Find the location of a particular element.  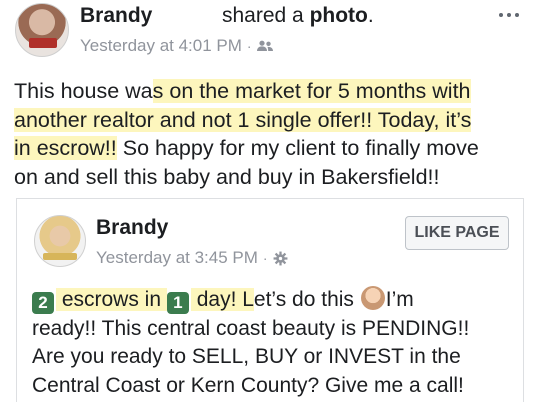

shared-post-meta: Yesterday at 3:45 PM · is located at coordinates (192, 258).